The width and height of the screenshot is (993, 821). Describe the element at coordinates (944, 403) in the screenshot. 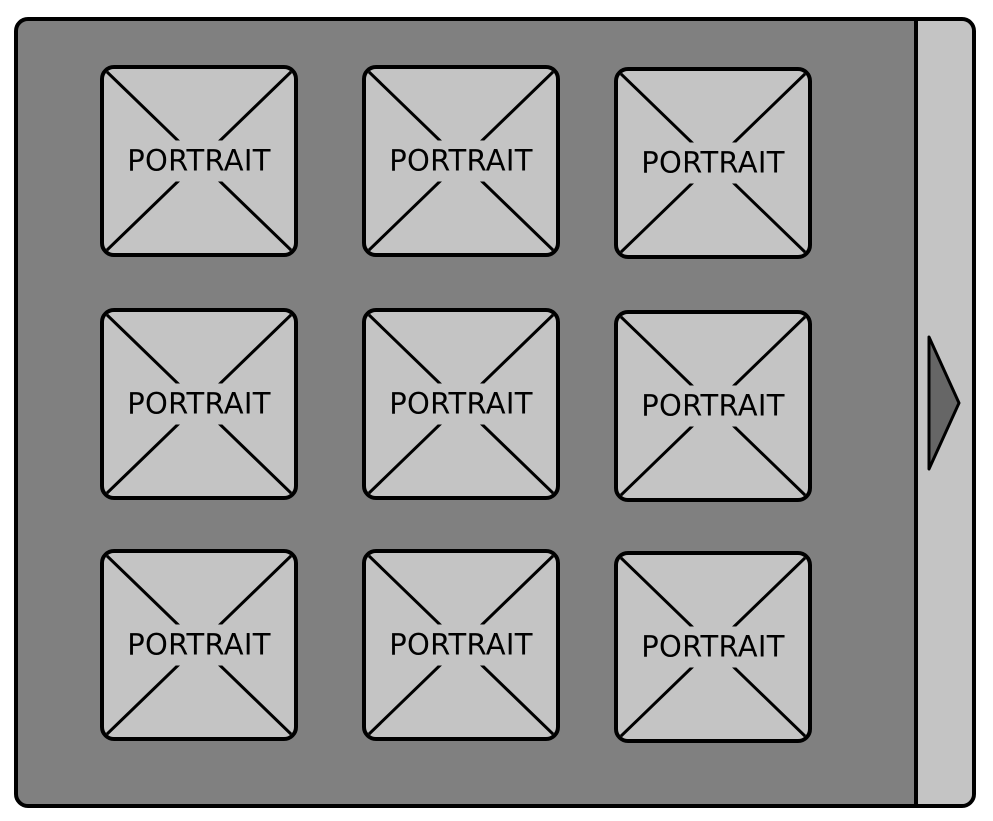

I see `chevron-right-icon` at that location.